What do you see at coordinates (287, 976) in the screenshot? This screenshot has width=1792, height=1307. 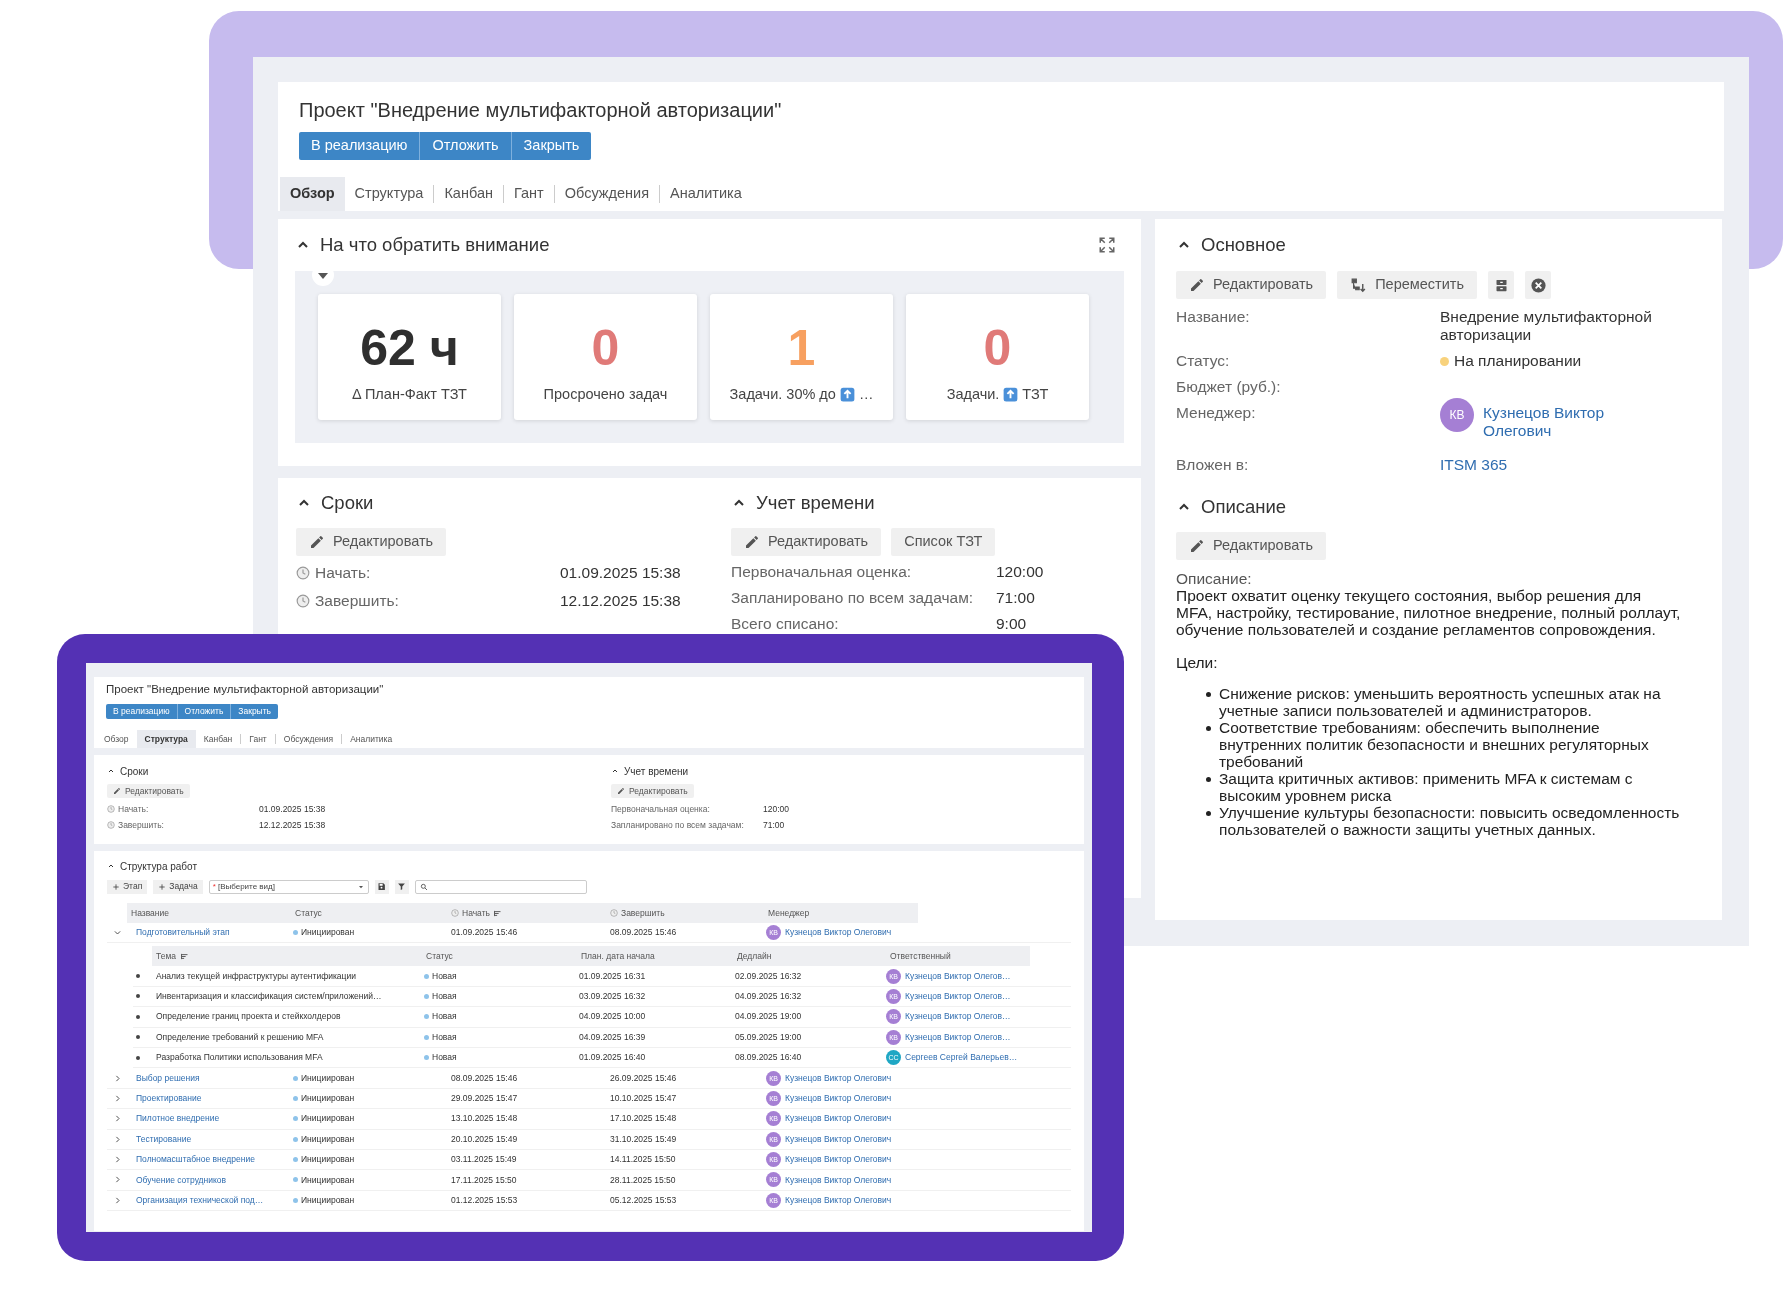 I see `task-name: Анализ текущей инфраструктуры аутентификации` at bounding box center [287, 976].